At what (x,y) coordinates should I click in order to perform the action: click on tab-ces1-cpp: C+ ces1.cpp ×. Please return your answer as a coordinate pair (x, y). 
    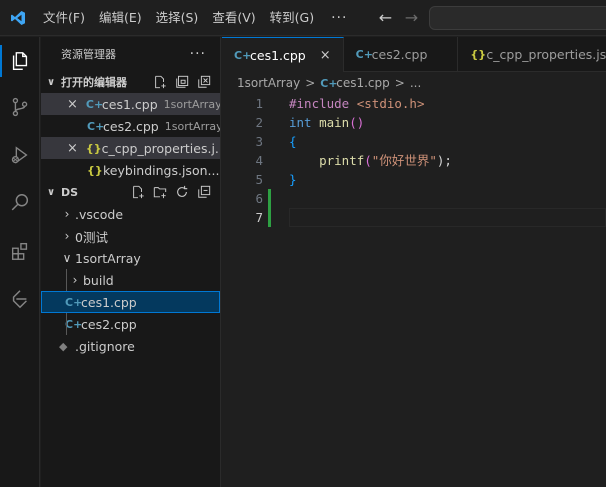
    Looking at the image, I should click on (283, 54).